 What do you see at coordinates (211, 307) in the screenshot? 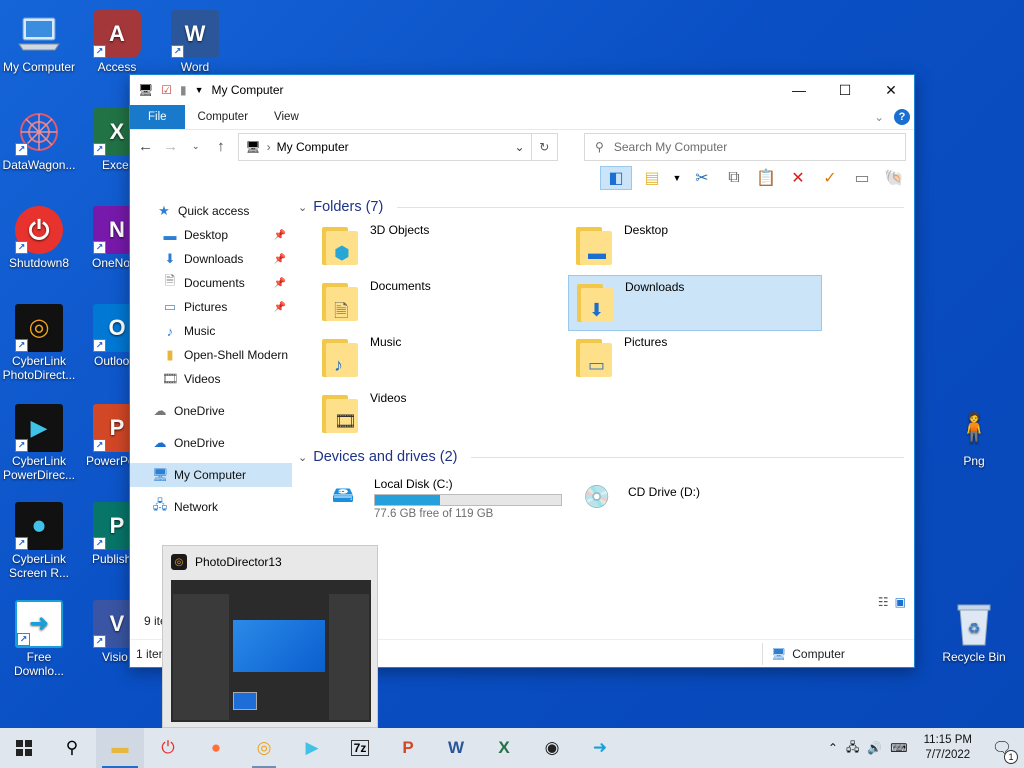
I see `nav-pictures: ▭ Pictures 📌` at bounding box center [211, 307].